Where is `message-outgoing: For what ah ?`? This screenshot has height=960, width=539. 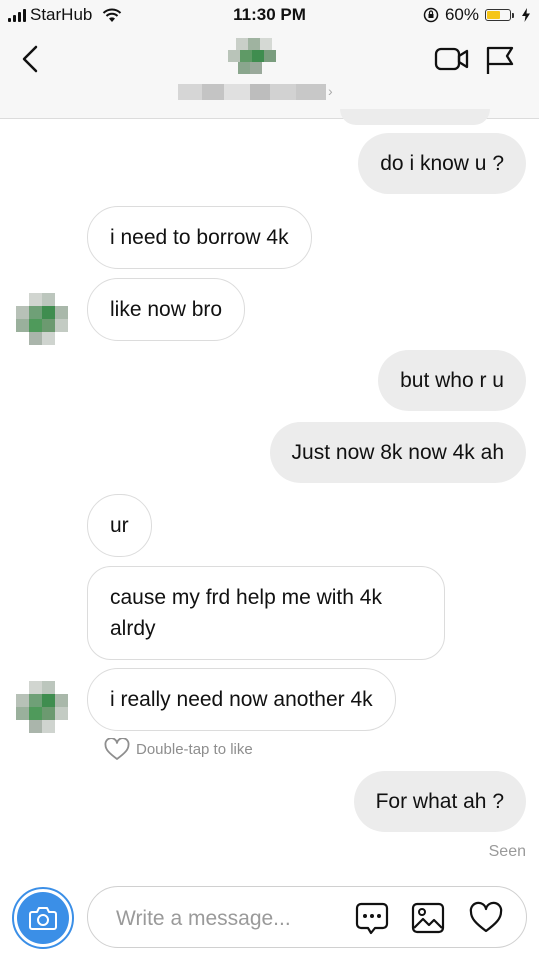 message-outgoing: For what ah ? is located at coordinates (439, 801).